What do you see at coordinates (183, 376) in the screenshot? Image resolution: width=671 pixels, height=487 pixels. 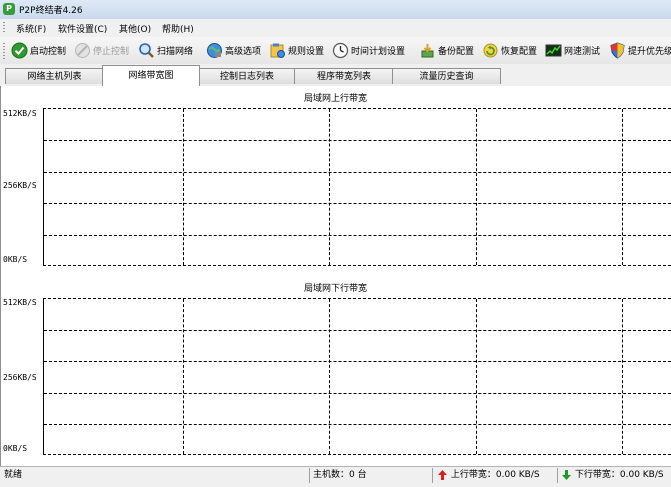 I see `download-gridline-v1` at bounding box center [183, 376].